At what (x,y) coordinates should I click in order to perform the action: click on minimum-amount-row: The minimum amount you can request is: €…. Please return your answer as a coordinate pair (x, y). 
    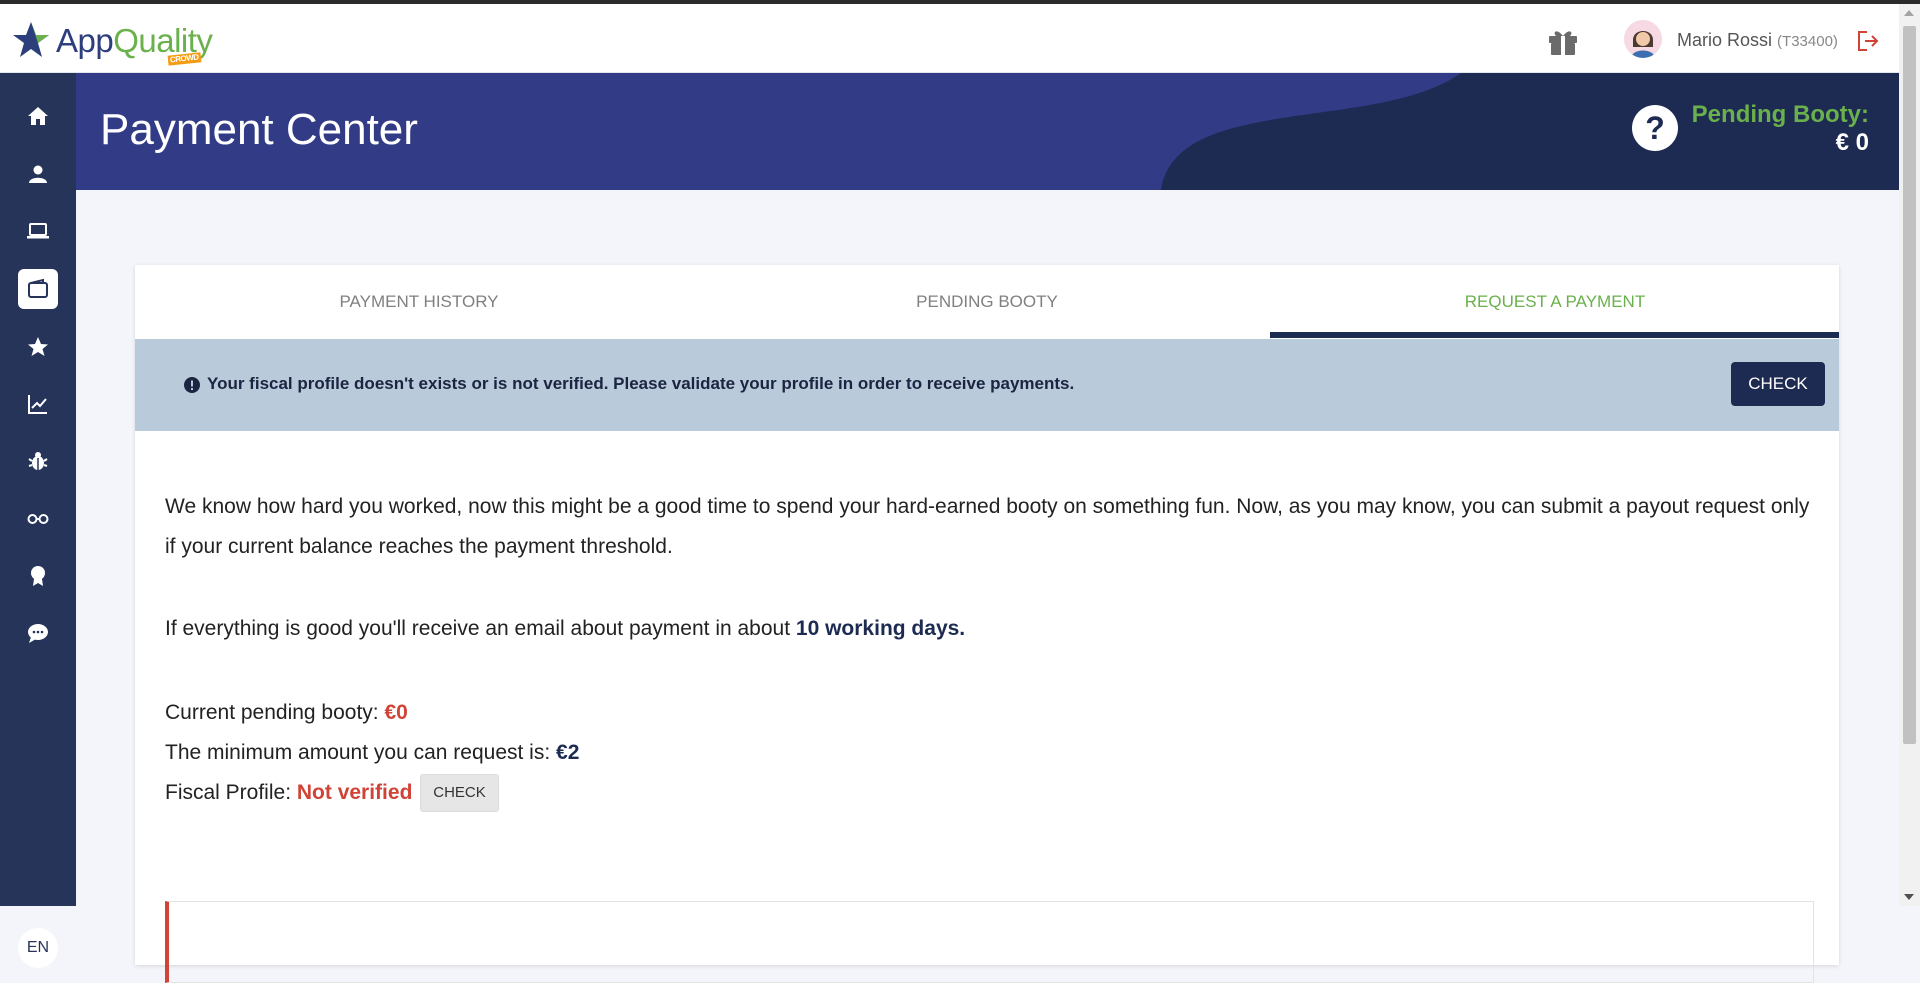
    Looking at the image, I should click on (990, 753).